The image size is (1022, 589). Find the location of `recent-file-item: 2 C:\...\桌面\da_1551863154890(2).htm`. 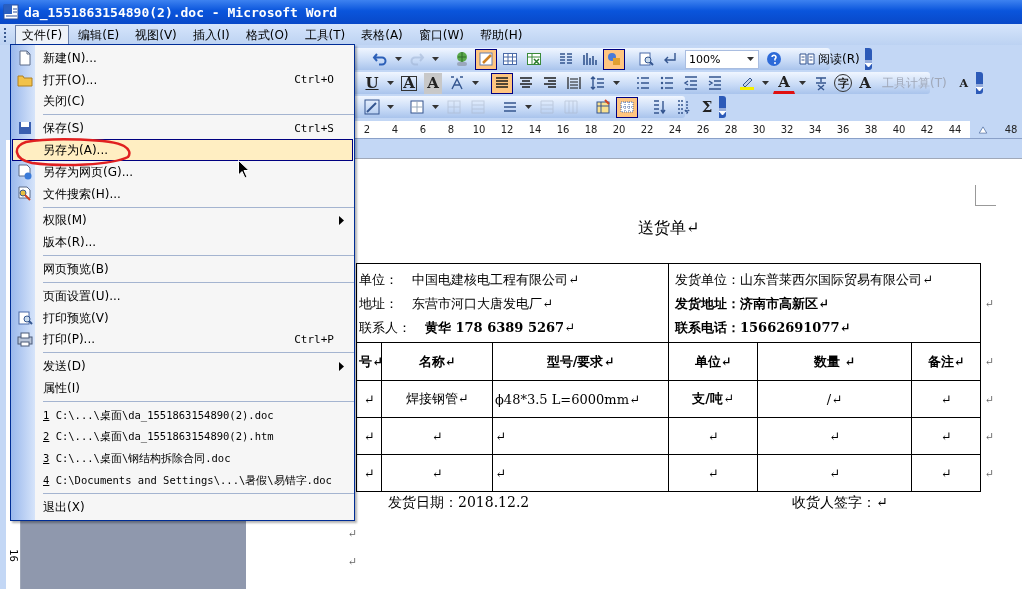

recent-file-item: 2 C:\...\桌面\da_1551863154890(2).htm is located at coordinates (182, 436).